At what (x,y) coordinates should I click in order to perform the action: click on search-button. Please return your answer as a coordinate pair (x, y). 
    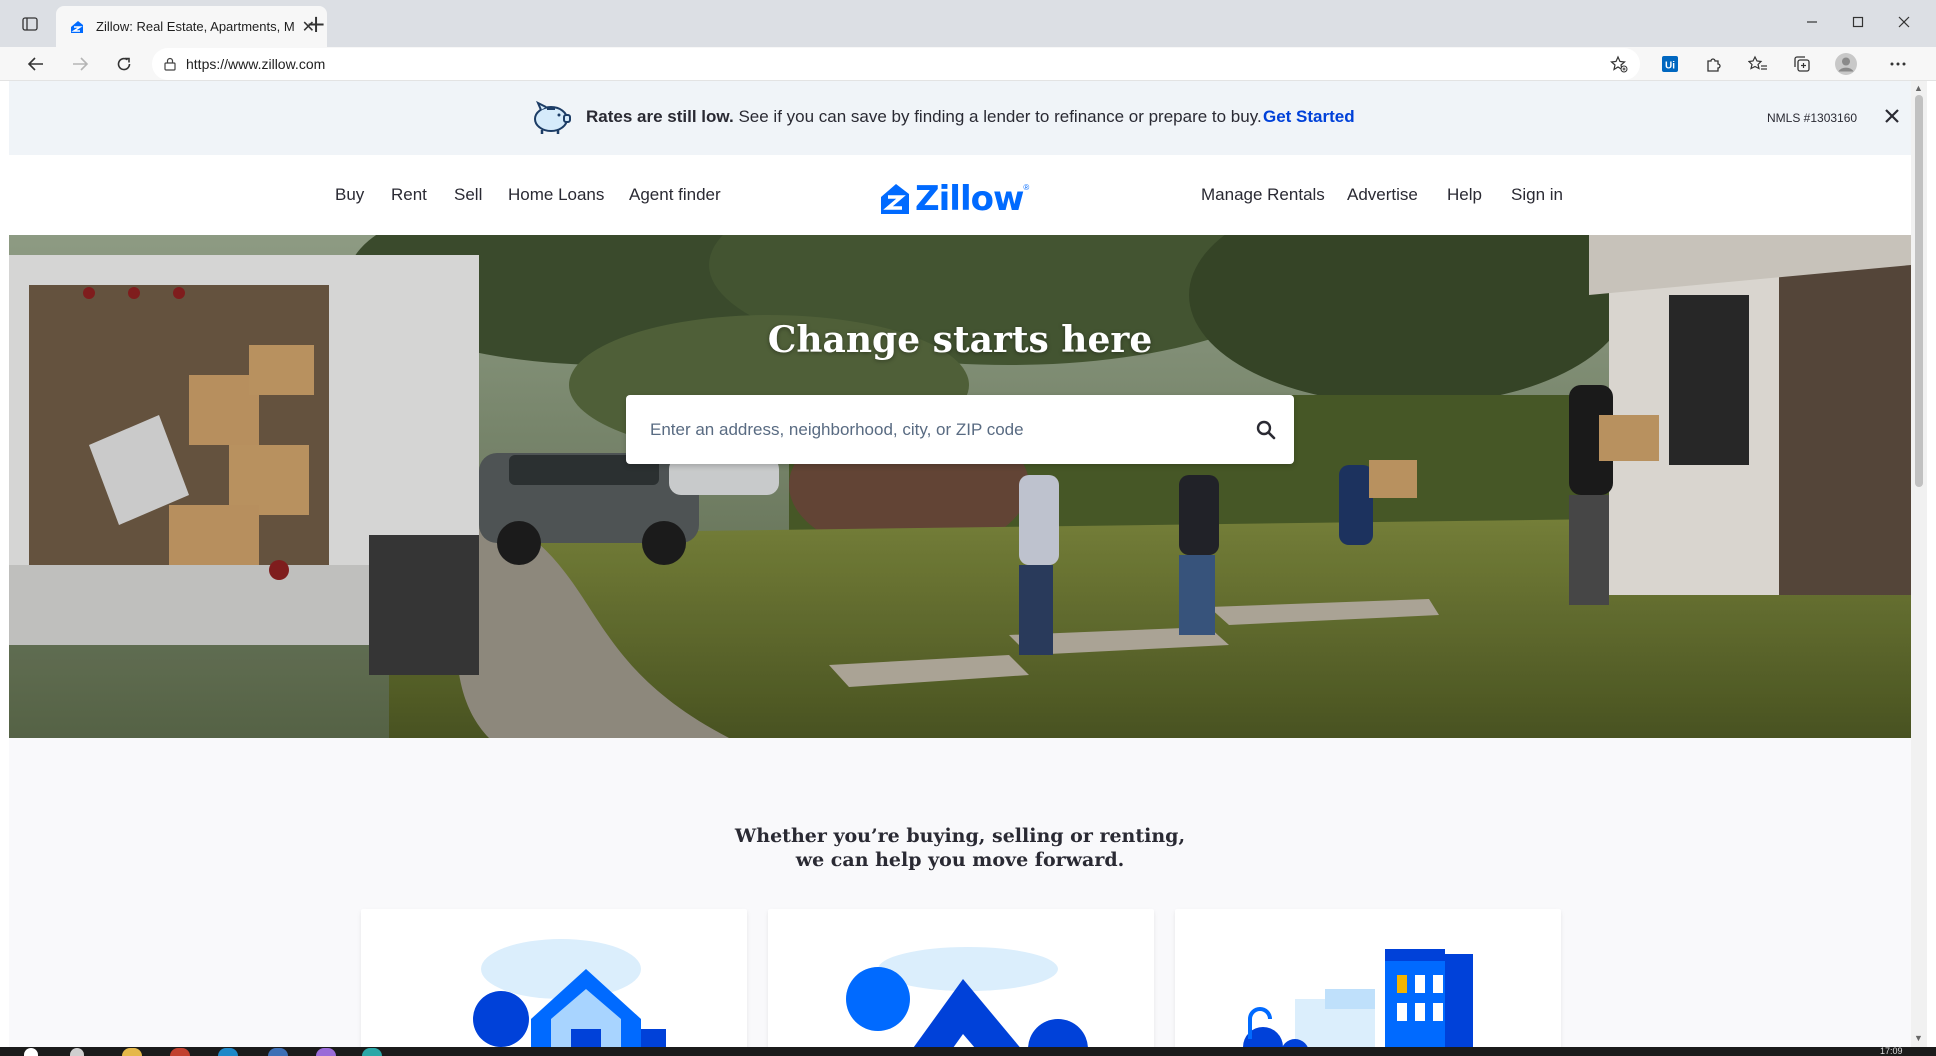
    Looking at the image, I should click on (1266, 430).